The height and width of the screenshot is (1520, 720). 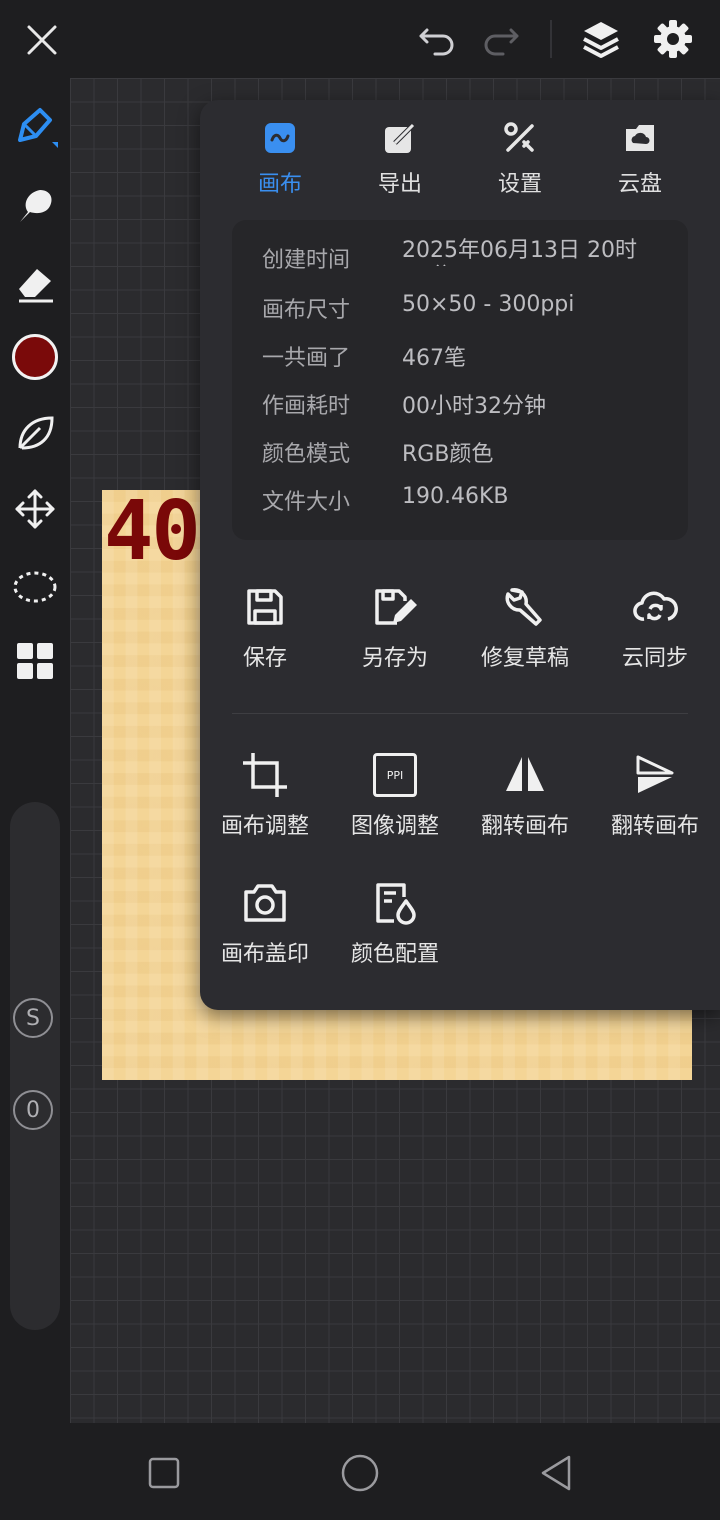 What do you see at coordinates (306, 454) in the screenshot?
I see `info-key: 颜色模式` at bounding box center [306, 454].